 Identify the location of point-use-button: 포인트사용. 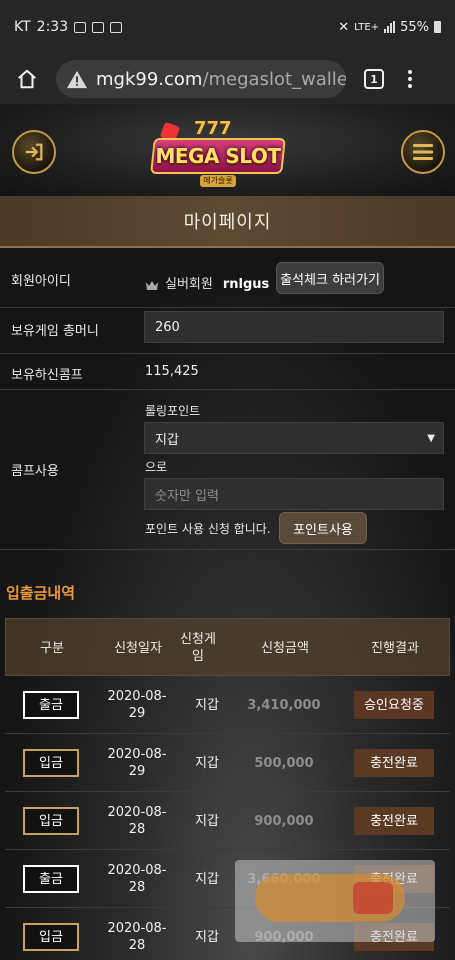
(323, 528).